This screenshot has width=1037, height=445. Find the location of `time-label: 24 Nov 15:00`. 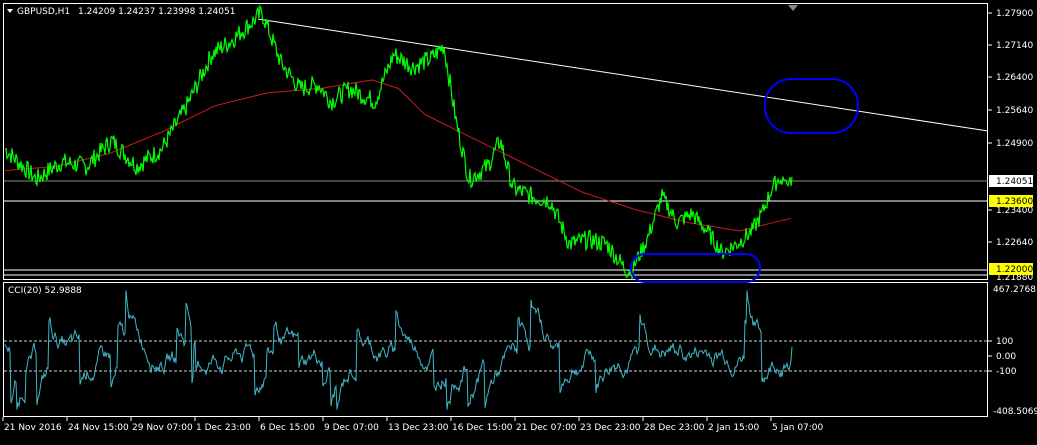

time-label: 24 Nov 15:00 is located at coordinates (98, 428).